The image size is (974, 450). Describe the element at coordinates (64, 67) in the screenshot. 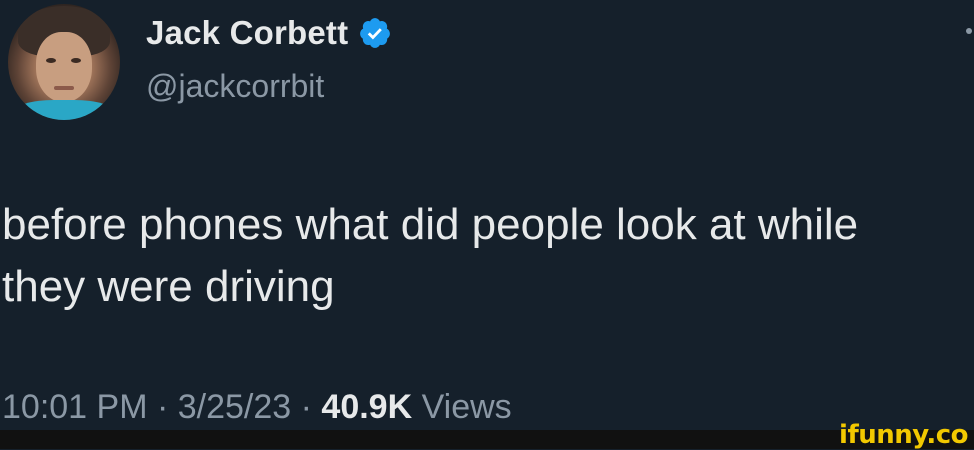

I see `avatar-face` at that location.